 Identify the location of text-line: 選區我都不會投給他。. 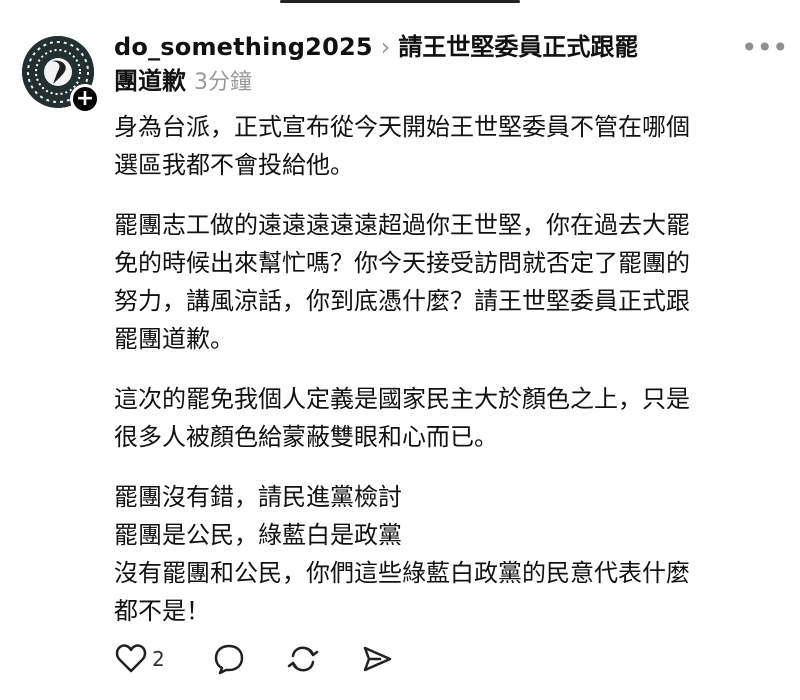
(234, 165).